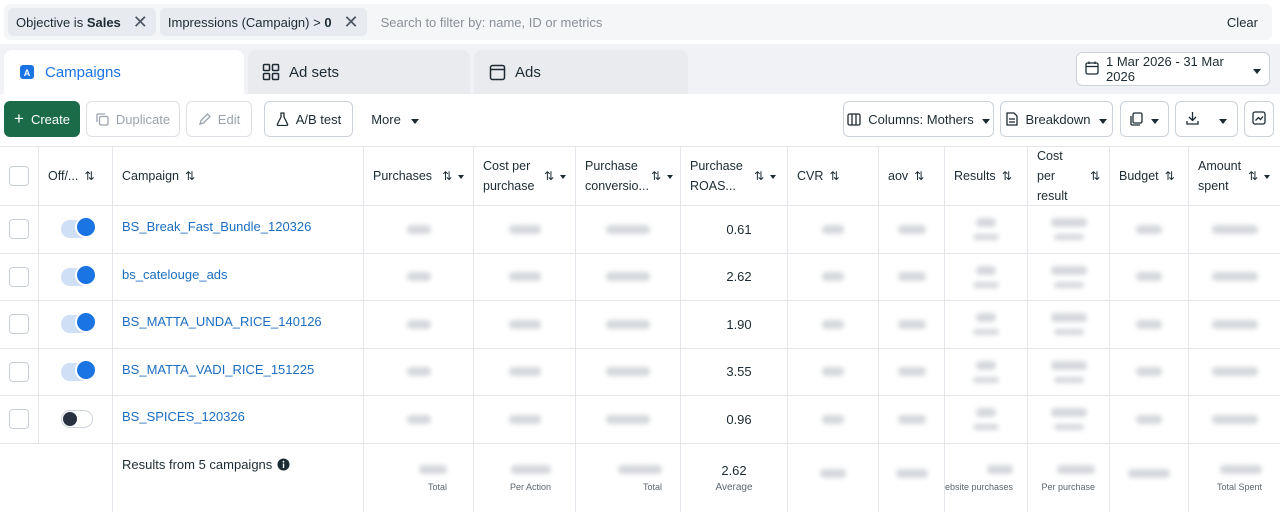  I want to click on campaign-name-link: BS_MATTA_VADI_RICE_151225, so click(213, 369).